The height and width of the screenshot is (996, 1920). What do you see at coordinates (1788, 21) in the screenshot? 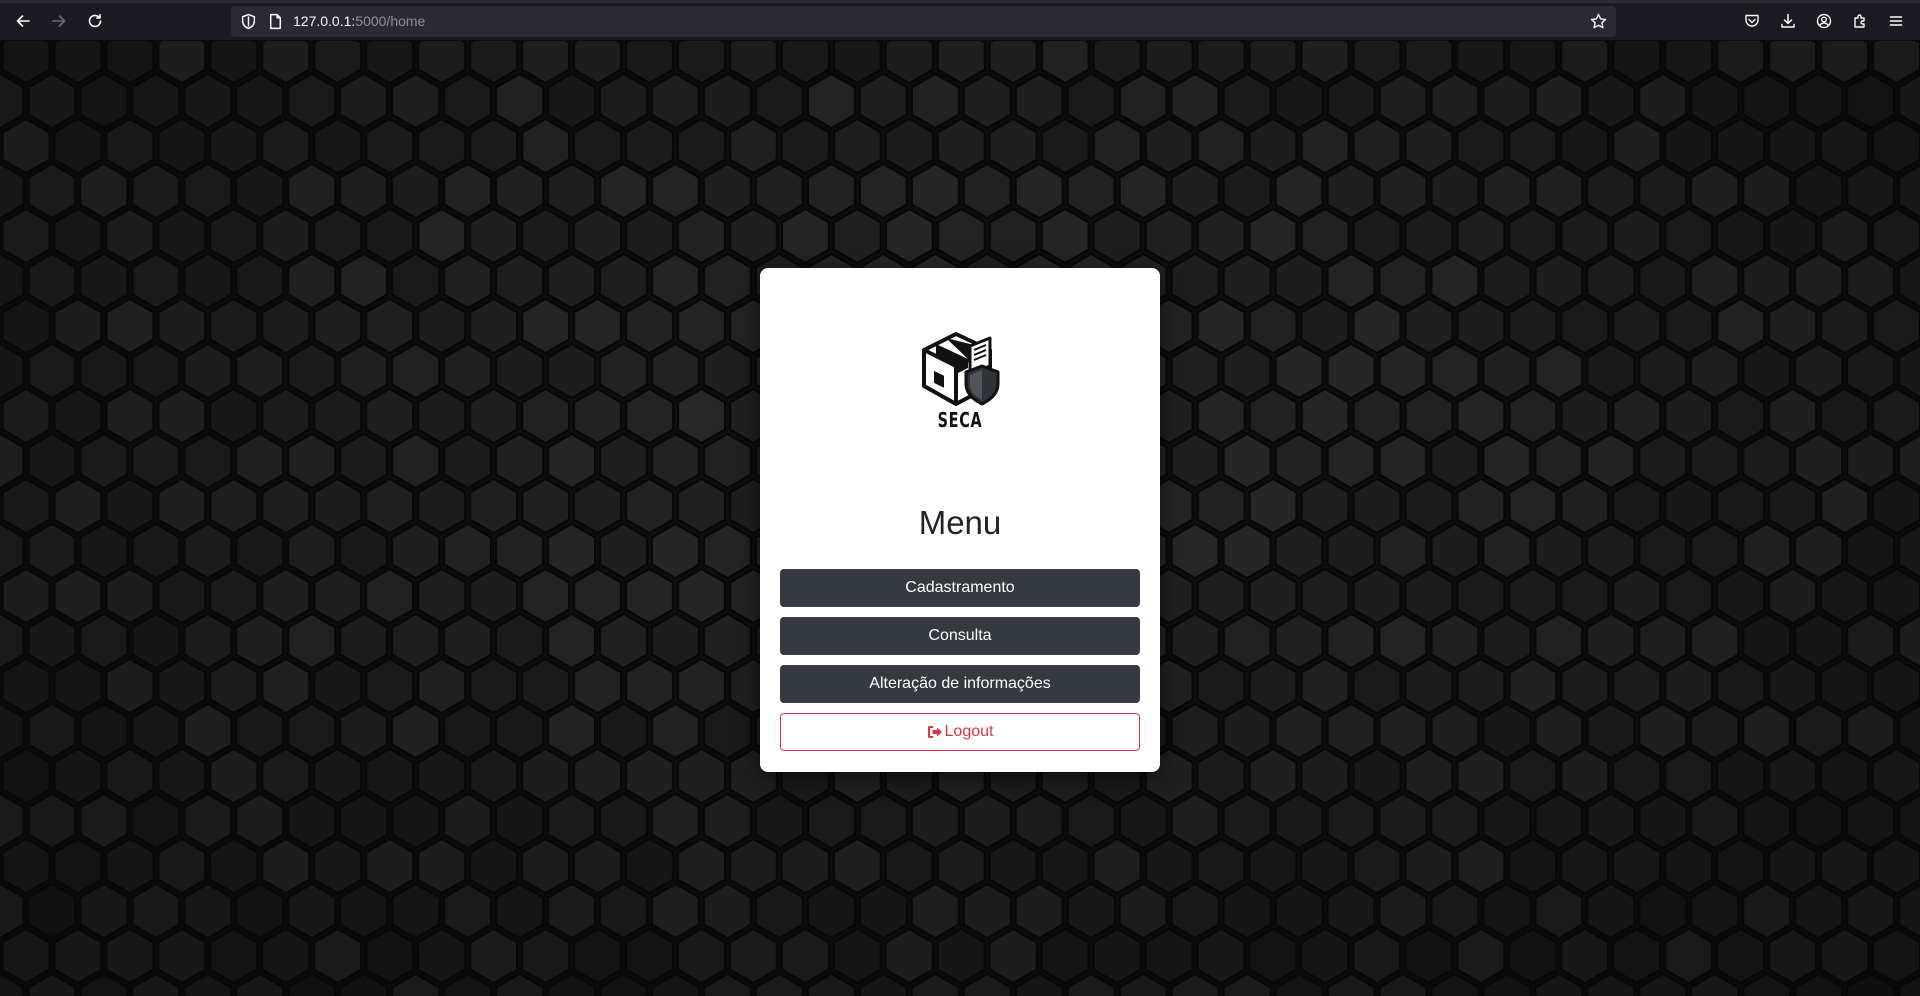
I see `downloads-icon` at bounding box center [1788, 21].